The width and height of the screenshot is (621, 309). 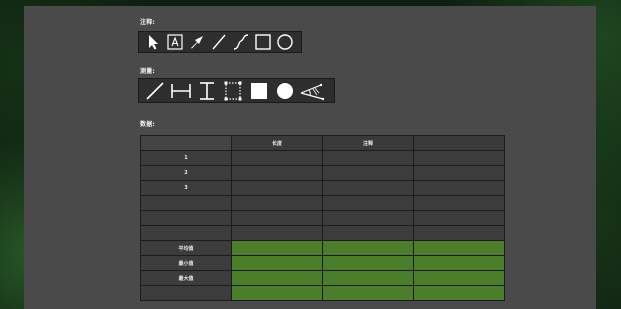 What do you see at coordinates (186, 143) in the screenshot?
I see `table-header-corner` at bounding box center [186, 143].